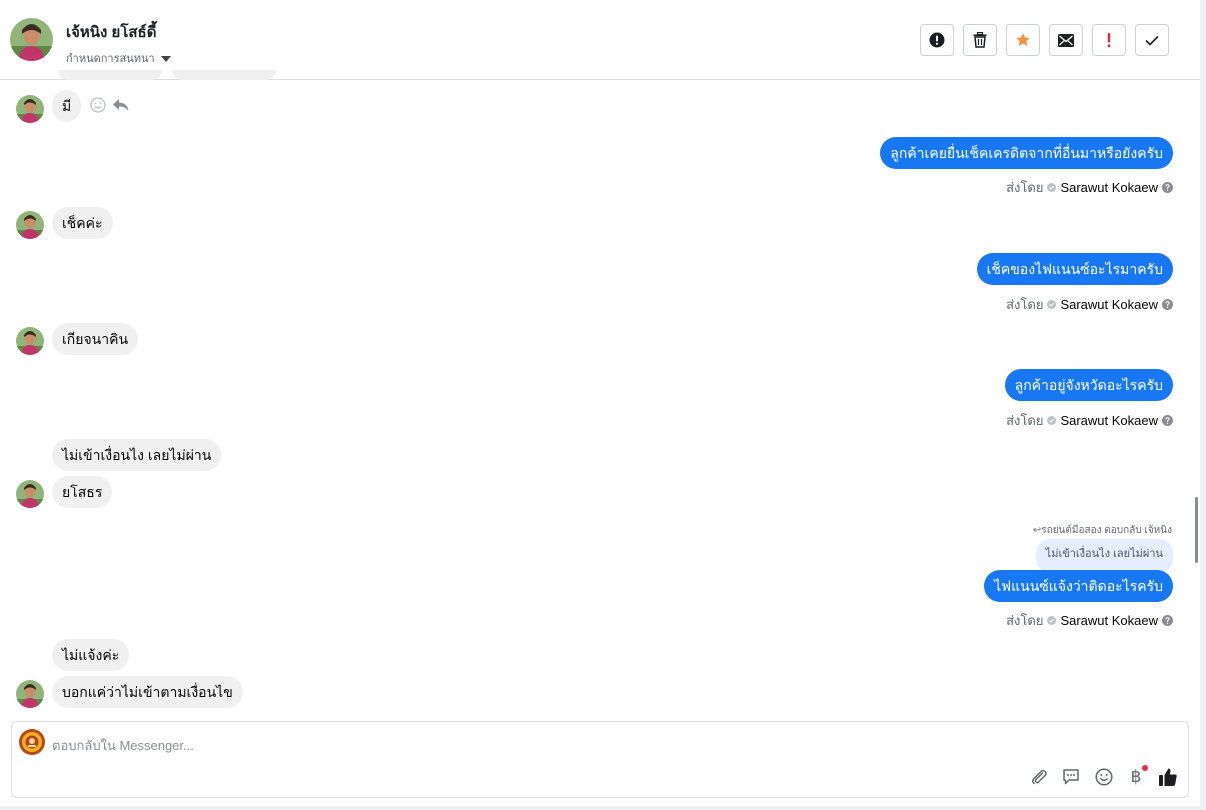  I want to click on like-button, so click(1168, 777).